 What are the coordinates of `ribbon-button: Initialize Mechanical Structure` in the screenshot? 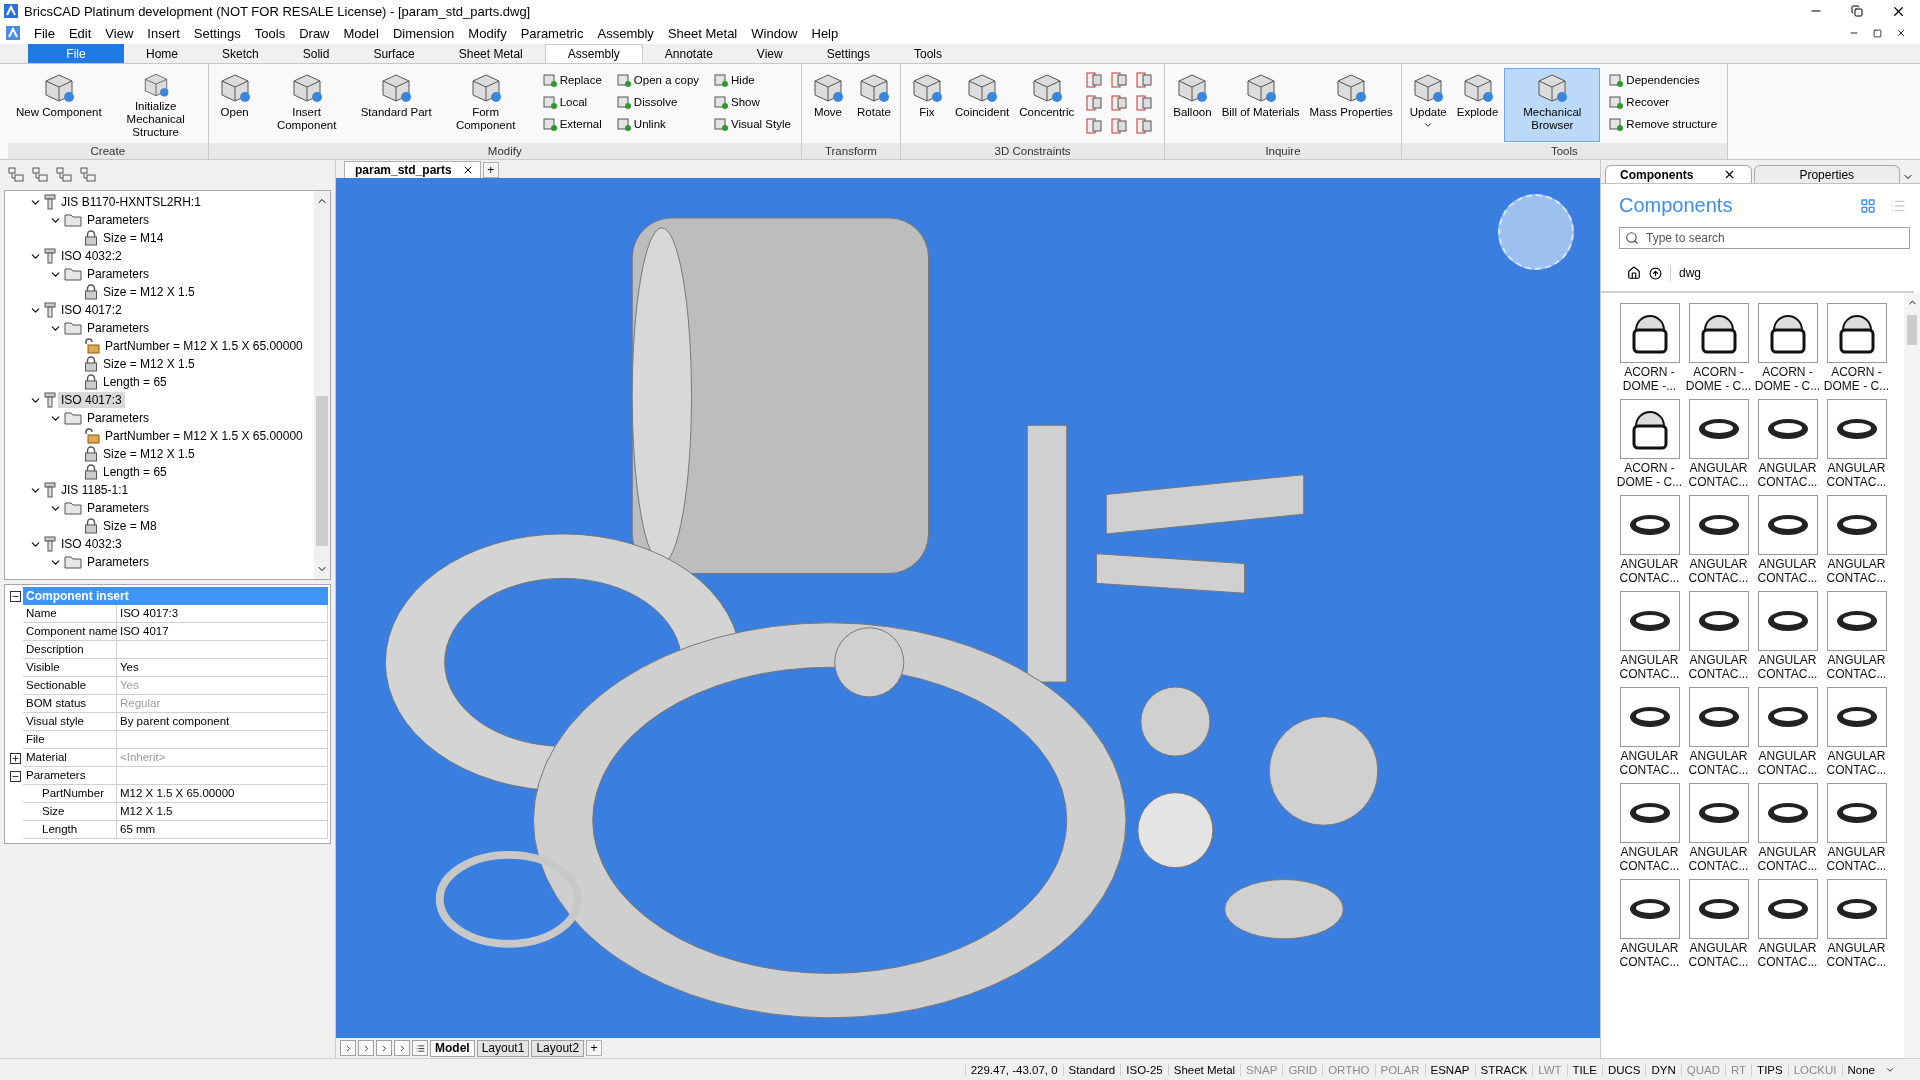 It's located at (155, 105).